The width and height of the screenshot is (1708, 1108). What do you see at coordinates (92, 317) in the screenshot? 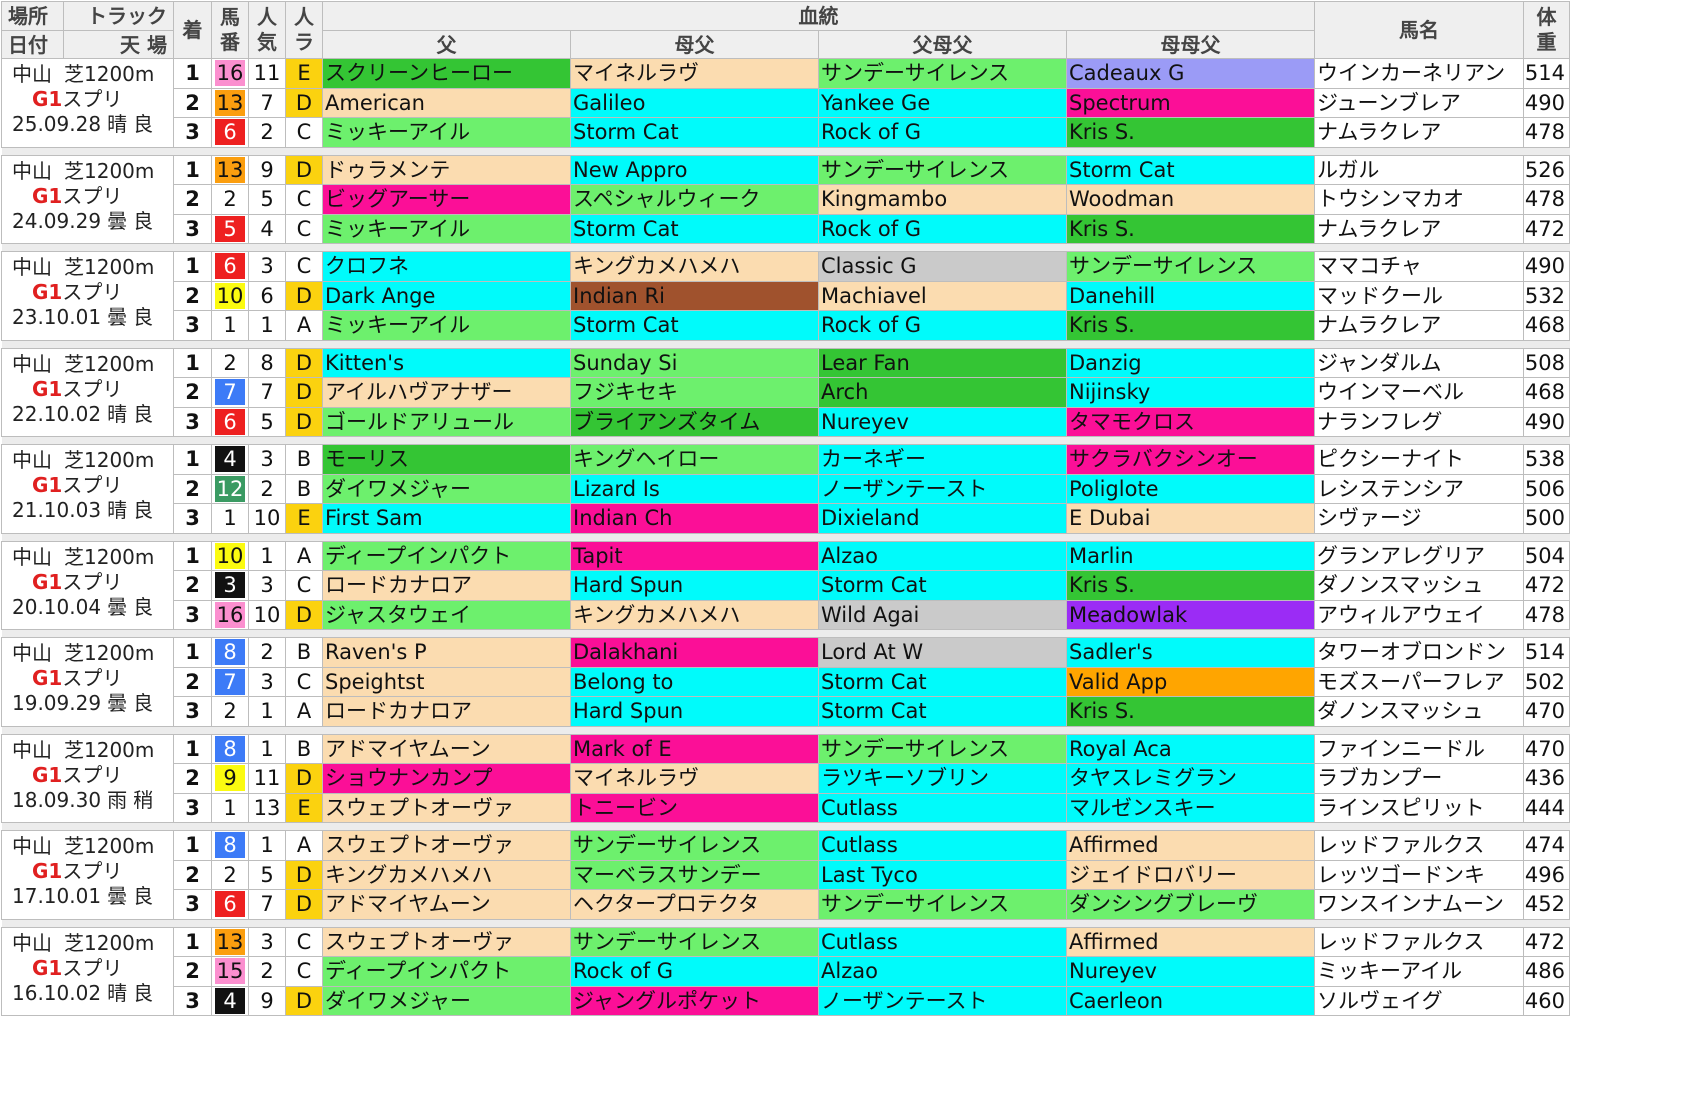
I see `race-date-weather: 23.10.01 曇良` at bounding box center [92, 317].